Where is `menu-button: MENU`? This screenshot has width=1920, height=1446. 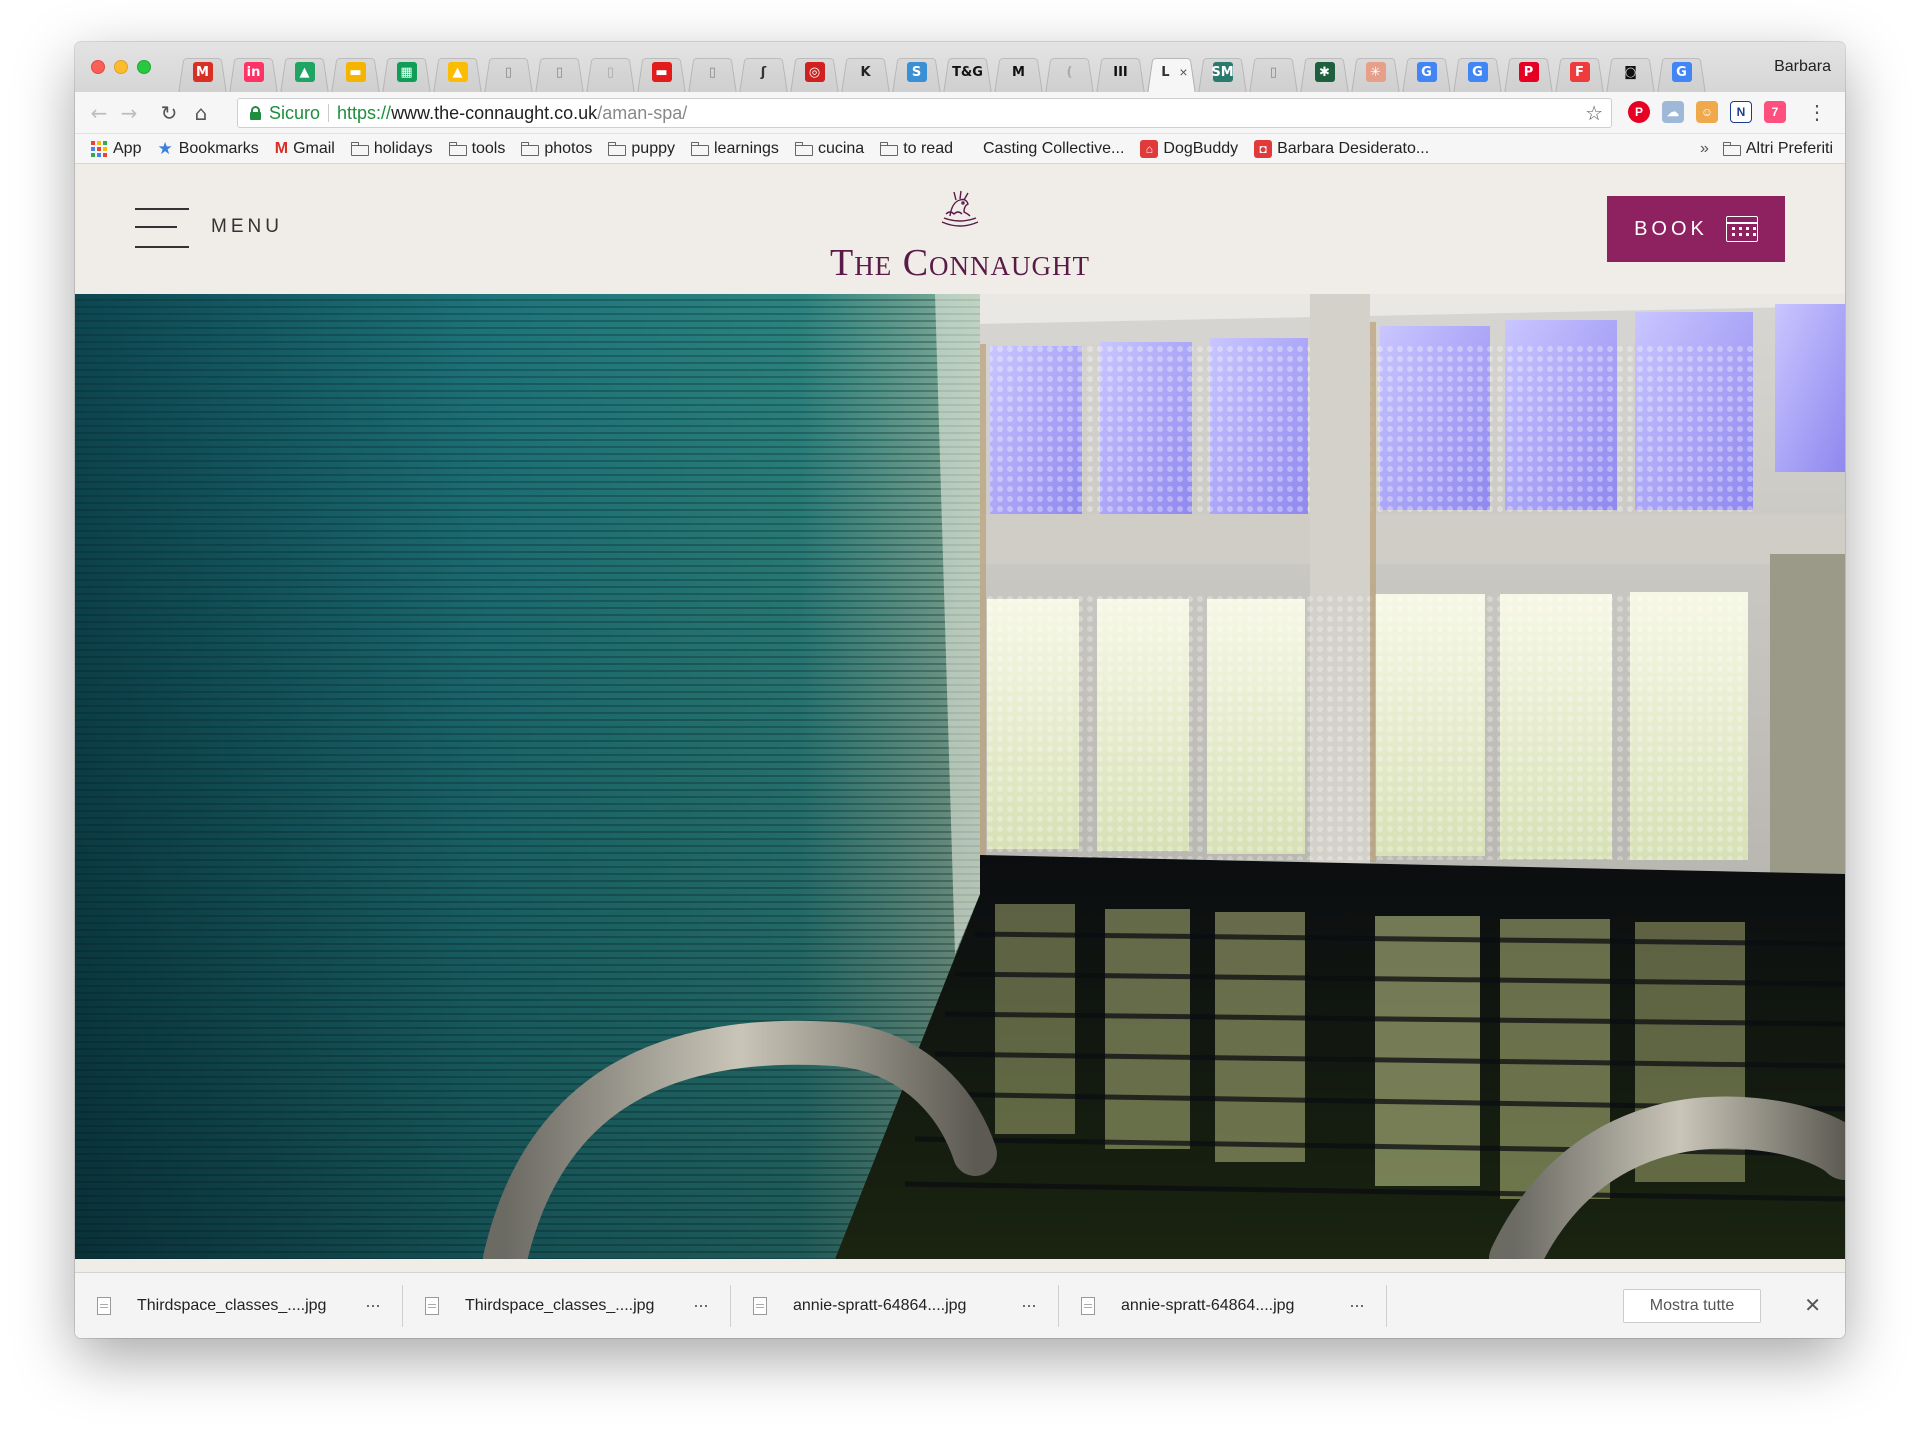 menu-button: MENU is located at coordinates (209, 227).